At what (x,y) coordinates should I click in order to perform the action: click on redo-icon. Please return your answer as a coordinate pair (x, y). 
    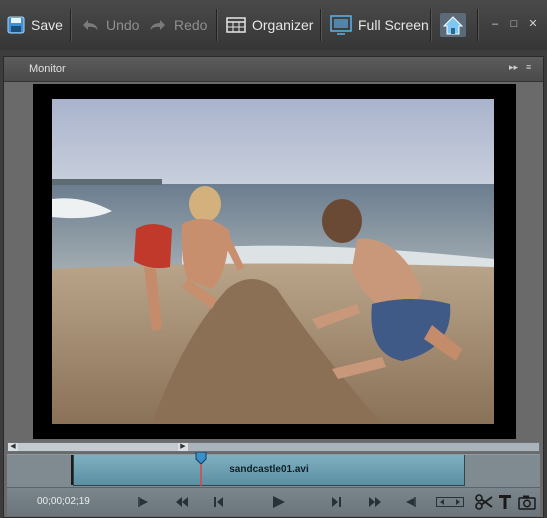
    Looking at the image, I should click on (157, 25).